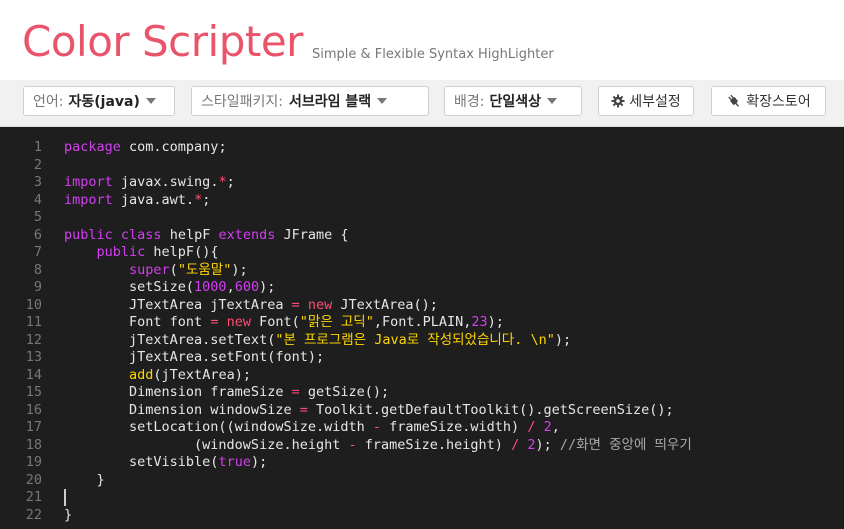  What do you see at coordinates (33, 339) in the screenshot?
I see `line-number: 12` at bounding box center [33, 339].